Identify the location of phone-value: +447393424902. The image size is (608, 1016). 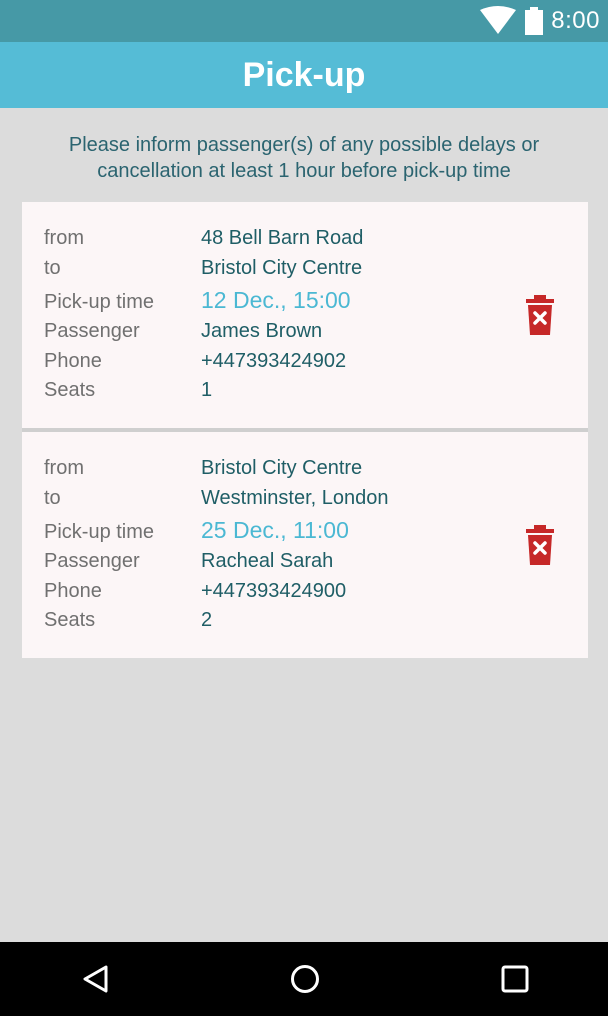
(274, 361).